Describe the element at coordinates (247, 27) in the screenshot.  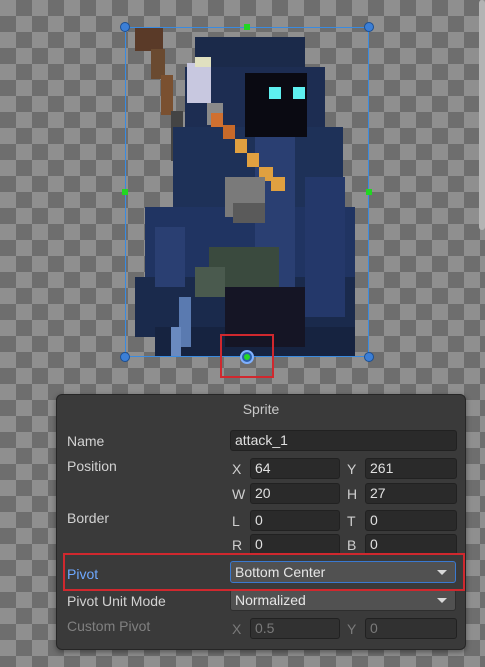
I see `rect-edge-handle-top` at that location.